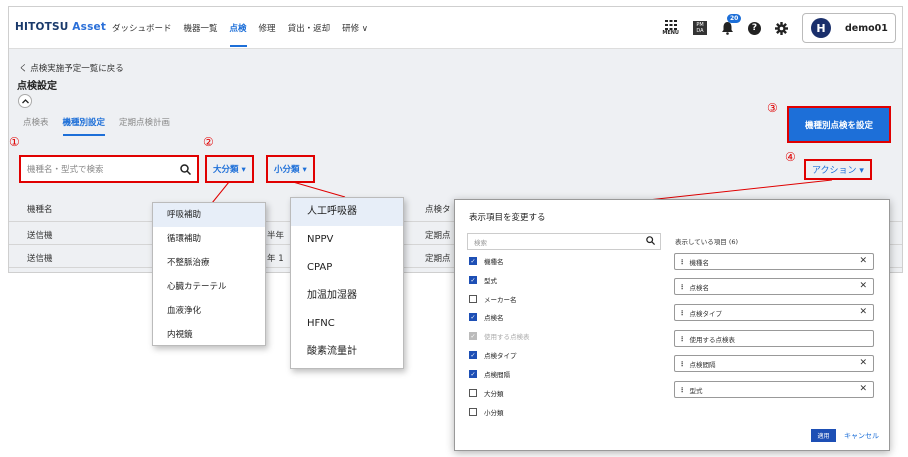  What do you see at coordinates (209, 287) in the screenshot?
I see `dropdown-option: 心臓カテーテル` at bounding box center [209, 287].